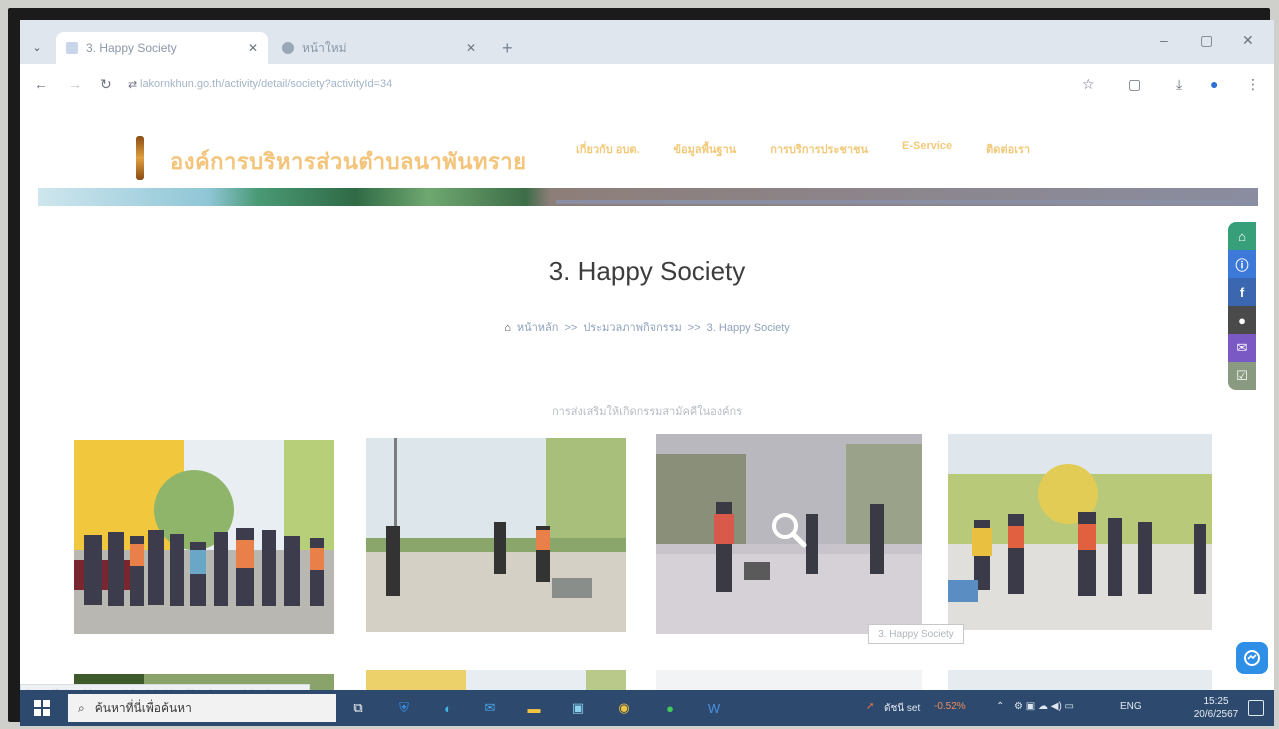 Image resolution: width=1279 pixels, height=729 pixels. I want to click on search-icon: ⌕, so click(81, 707).